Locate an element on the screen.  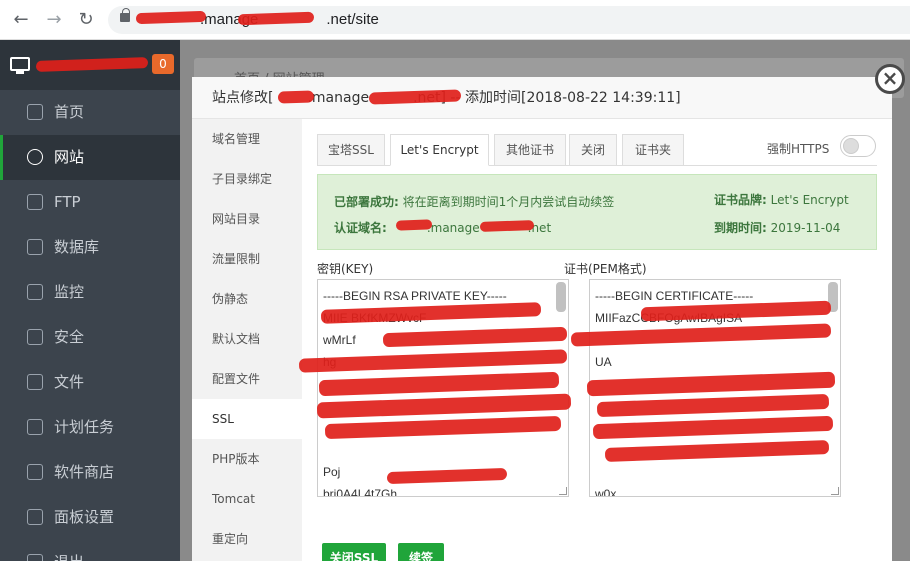
address-bar: .manage .net/site is located at coordinates (509, 20).